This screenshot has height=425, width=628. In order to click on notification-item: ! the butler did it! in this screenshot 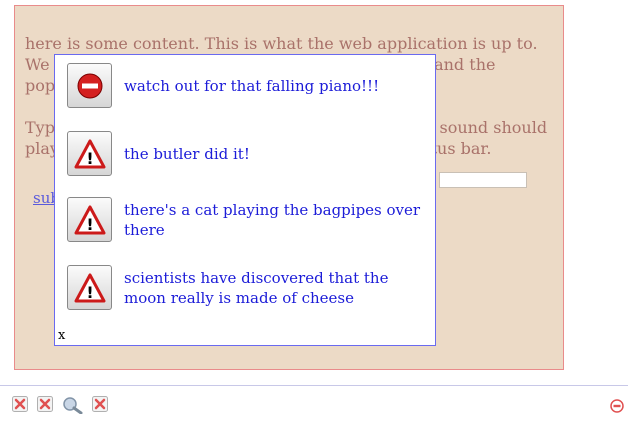, I will do `click(250, 153)`.